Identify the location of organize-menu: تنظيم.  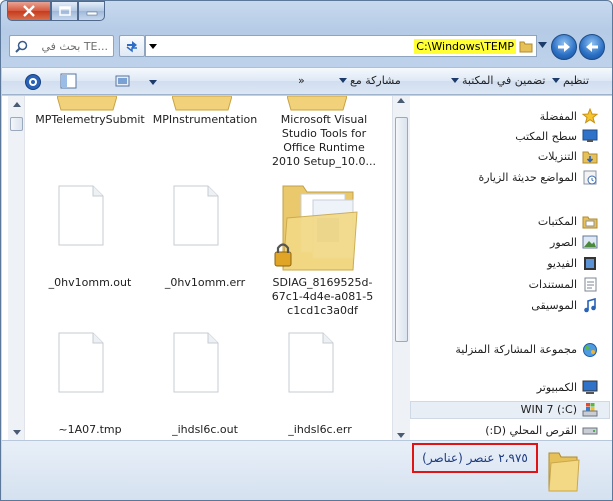
(570, 80).